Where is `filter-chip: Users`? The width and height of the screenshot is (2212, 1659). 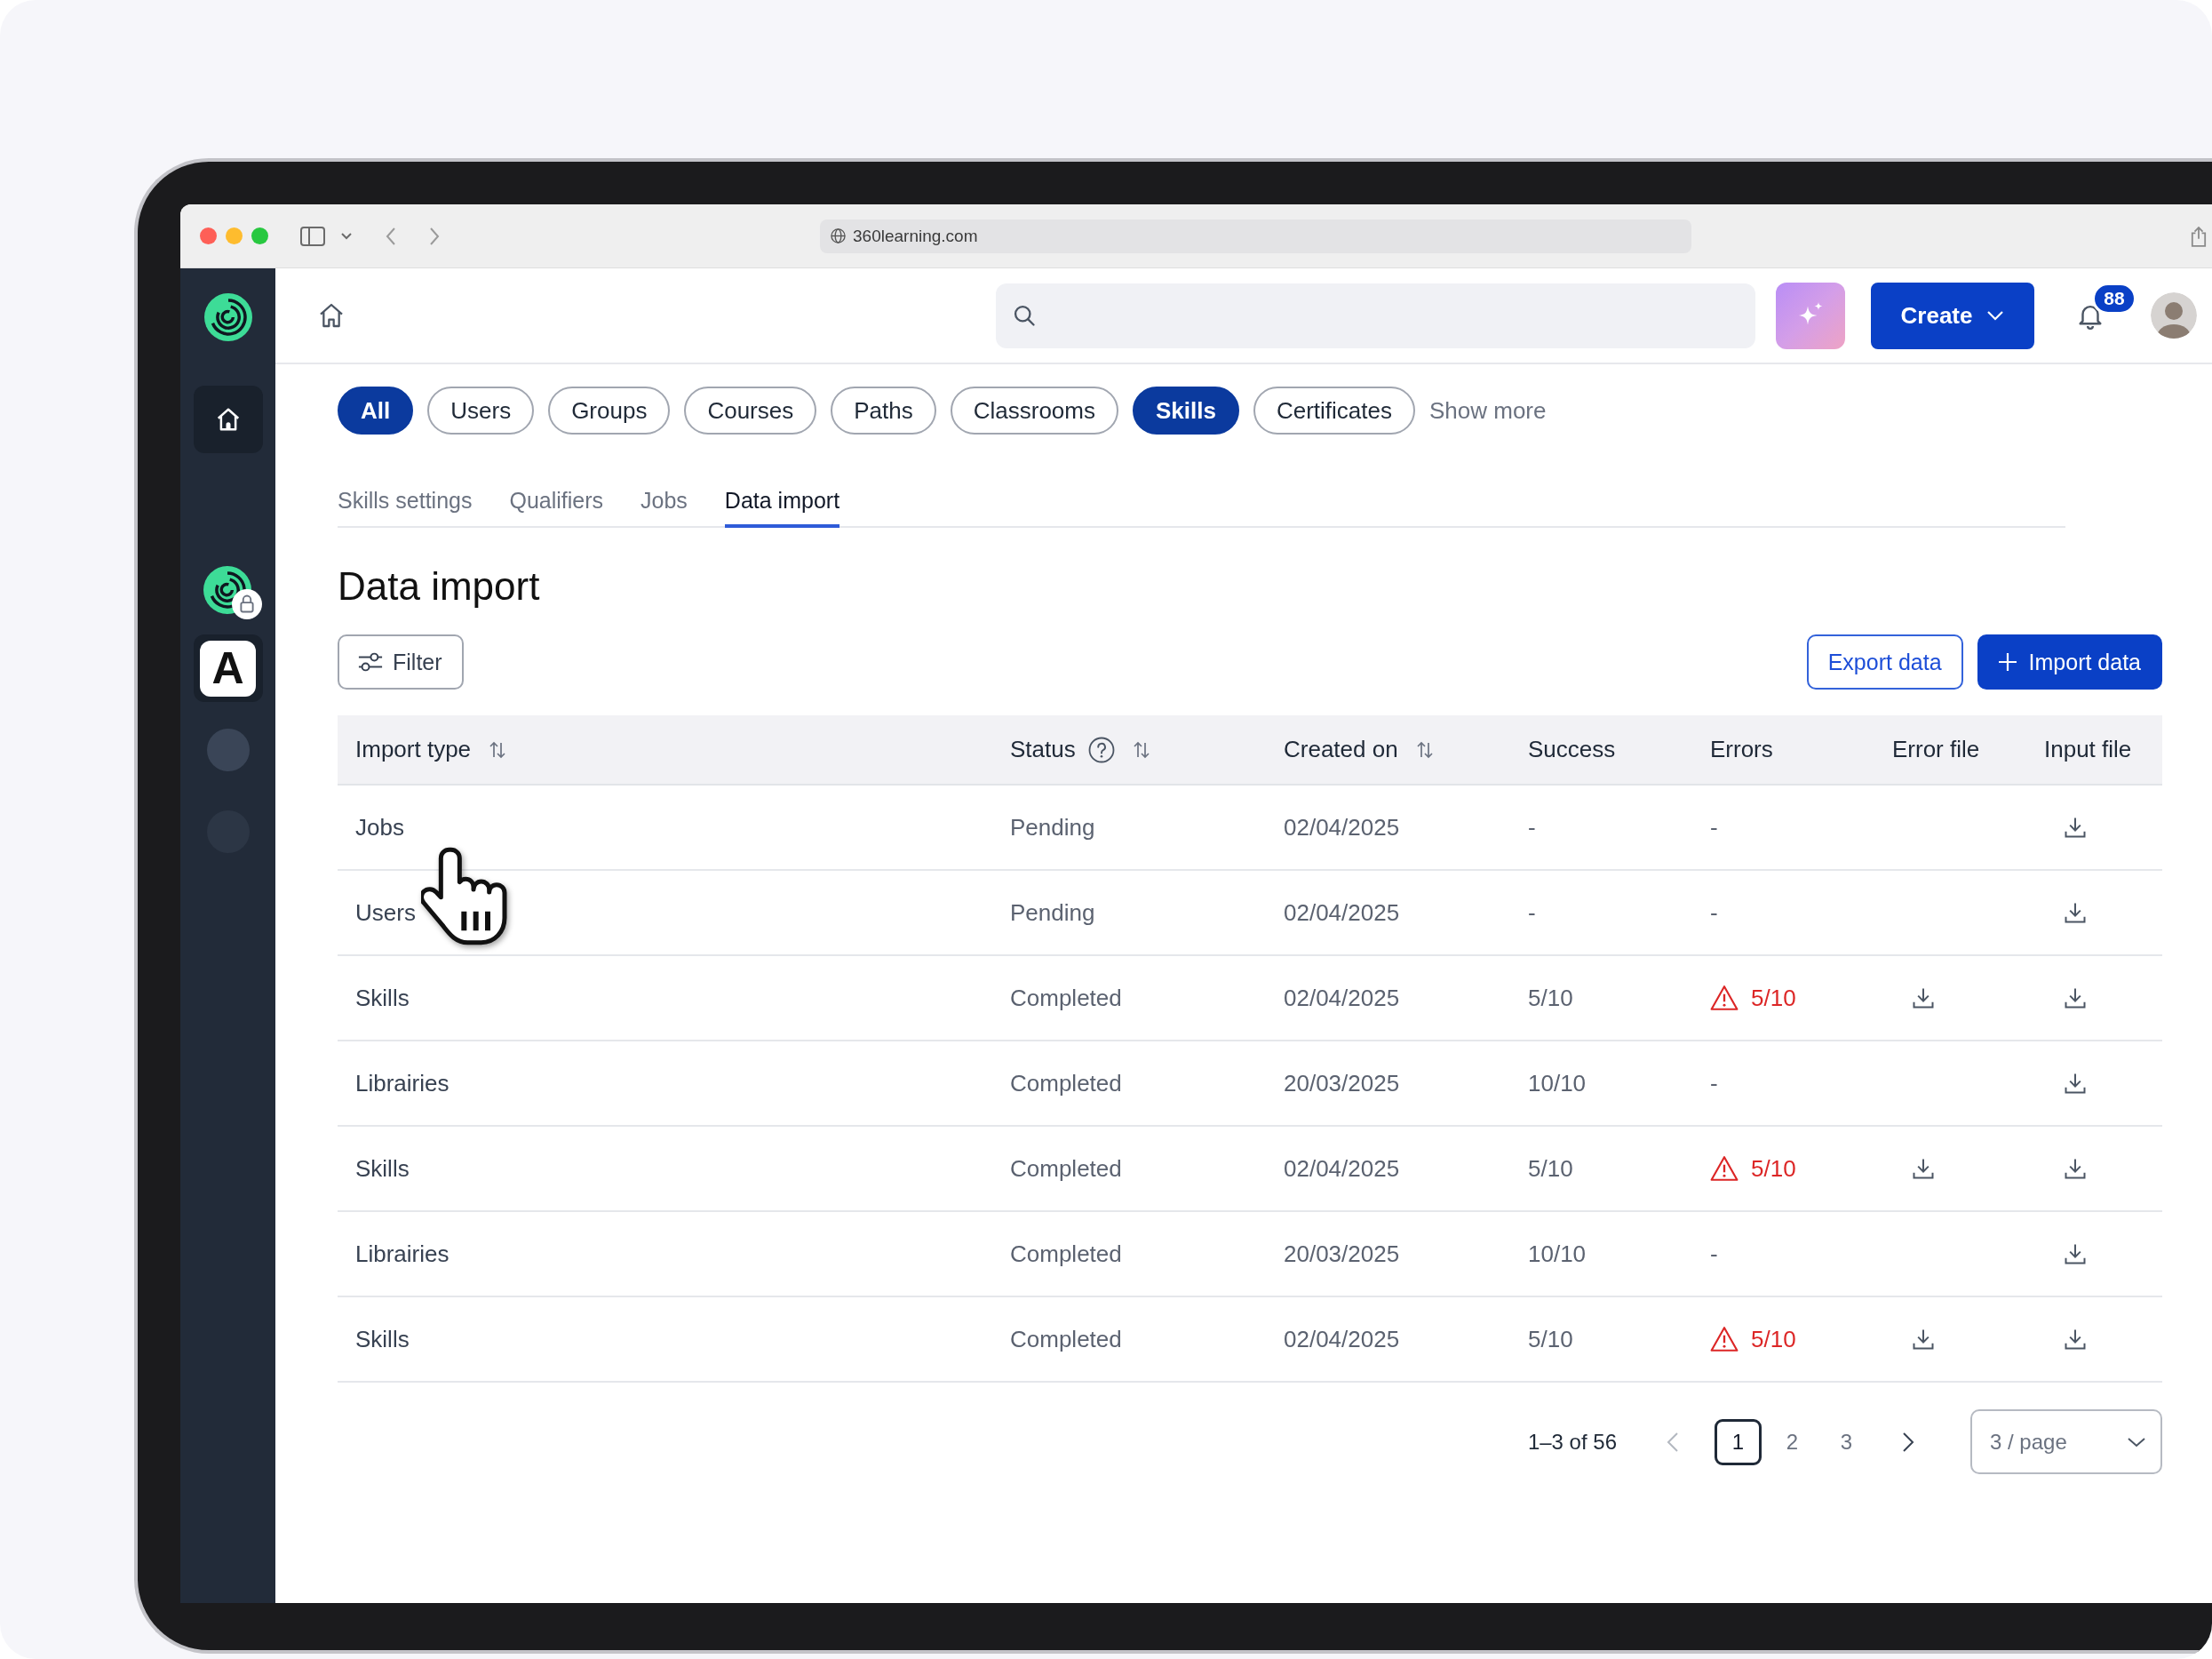 filter-chip: Users is located at coordinates (481, 411).